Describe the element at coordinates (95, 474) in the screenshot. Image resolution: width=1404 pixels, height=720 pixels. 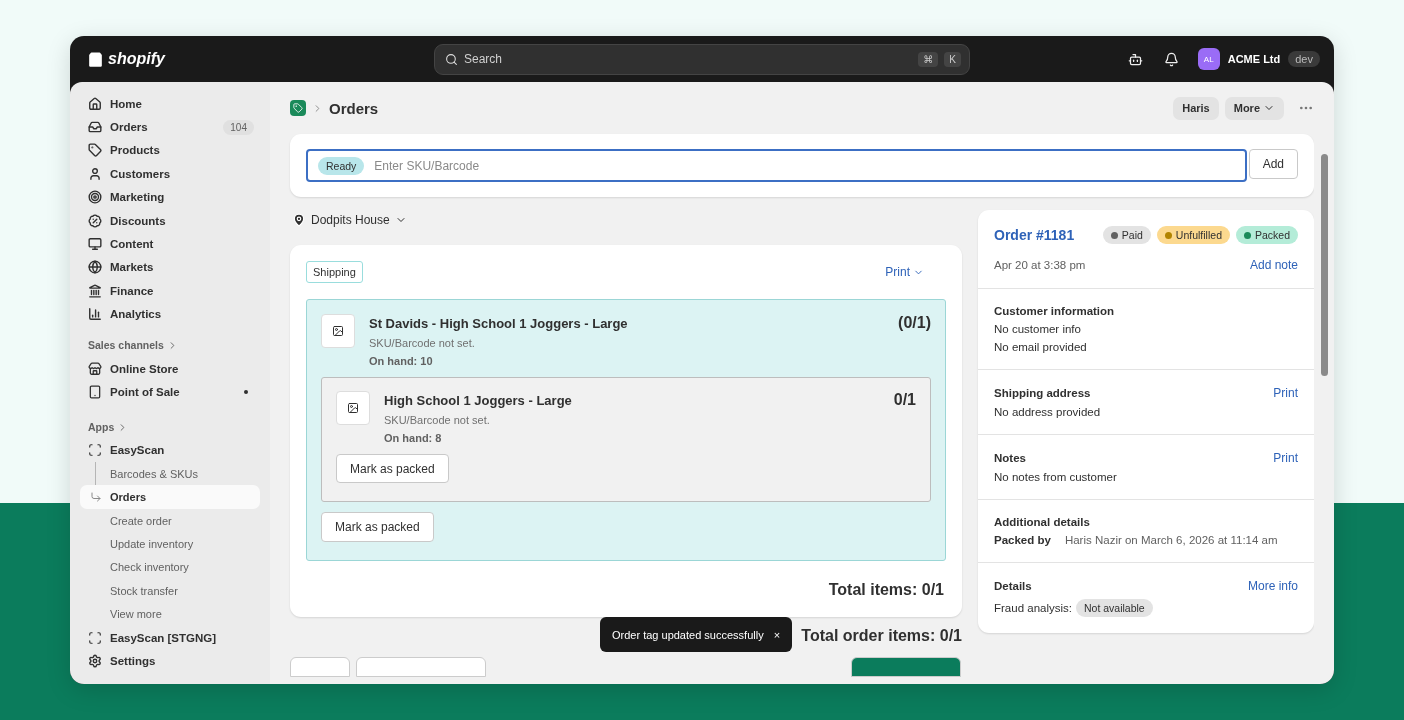
I see `tree-line` at that location.